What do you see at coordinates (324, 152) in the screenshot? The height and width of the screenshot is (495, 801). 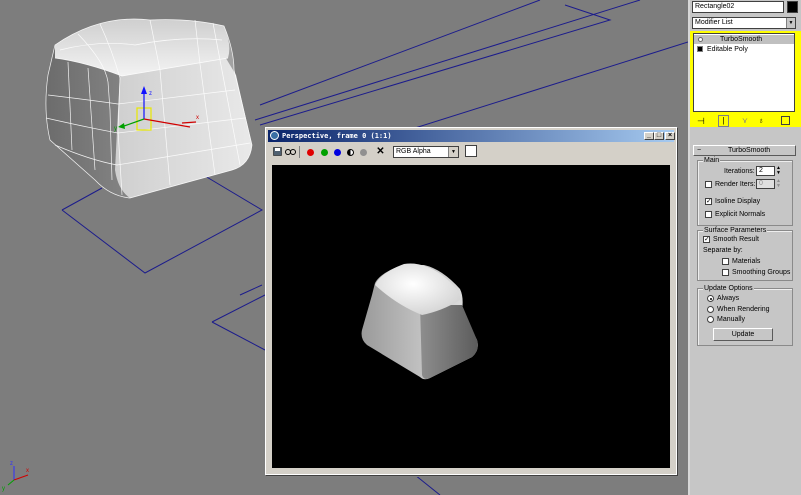 I see `green-channel-icon` at bounding box center [324, 152].